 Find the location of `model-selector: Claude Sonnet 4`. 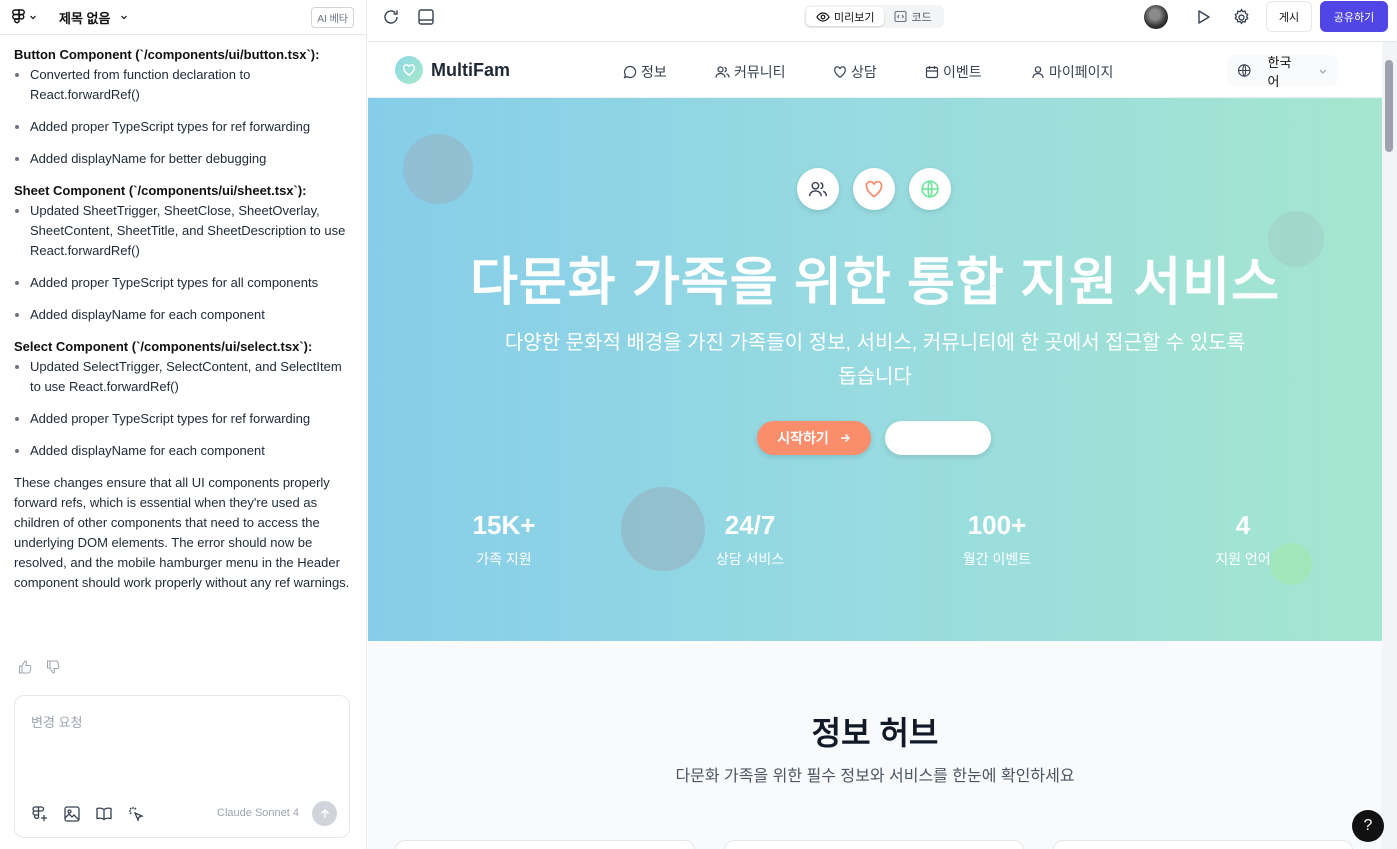

model-selector: Claude Sonnet 4 is located at coordinates (258, 813).